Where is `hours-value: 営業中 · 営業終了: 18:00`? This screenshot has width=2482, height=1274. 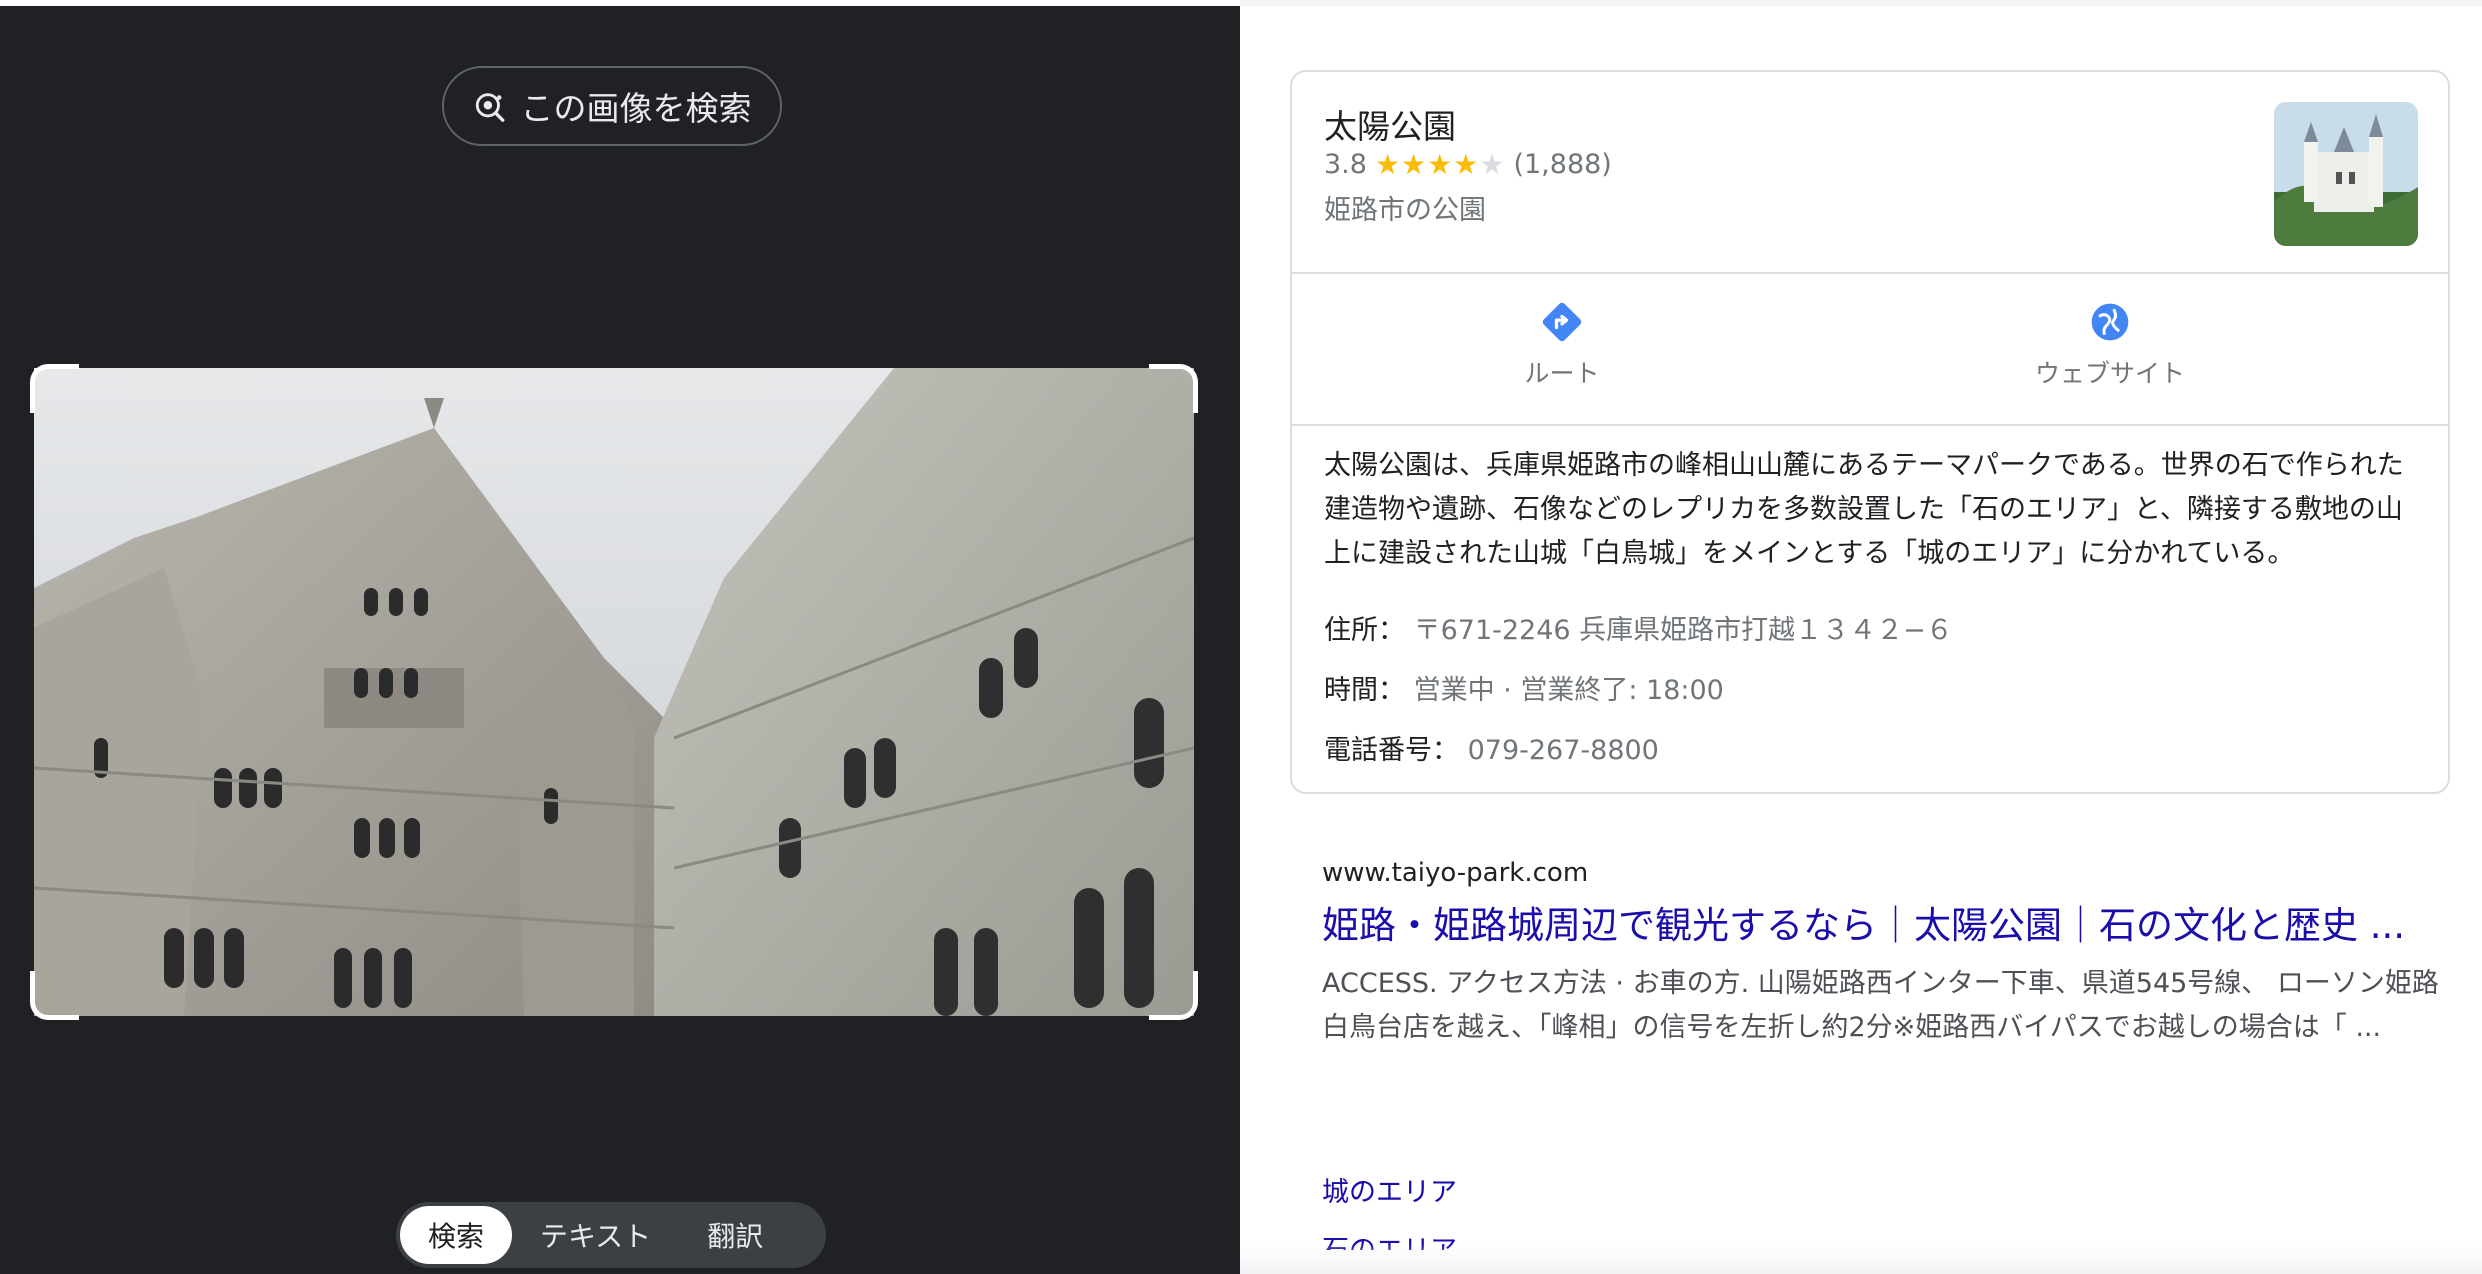 hours-value: 営業中 · 営業終了: 18:00 is located at coordinates (1569, 690).